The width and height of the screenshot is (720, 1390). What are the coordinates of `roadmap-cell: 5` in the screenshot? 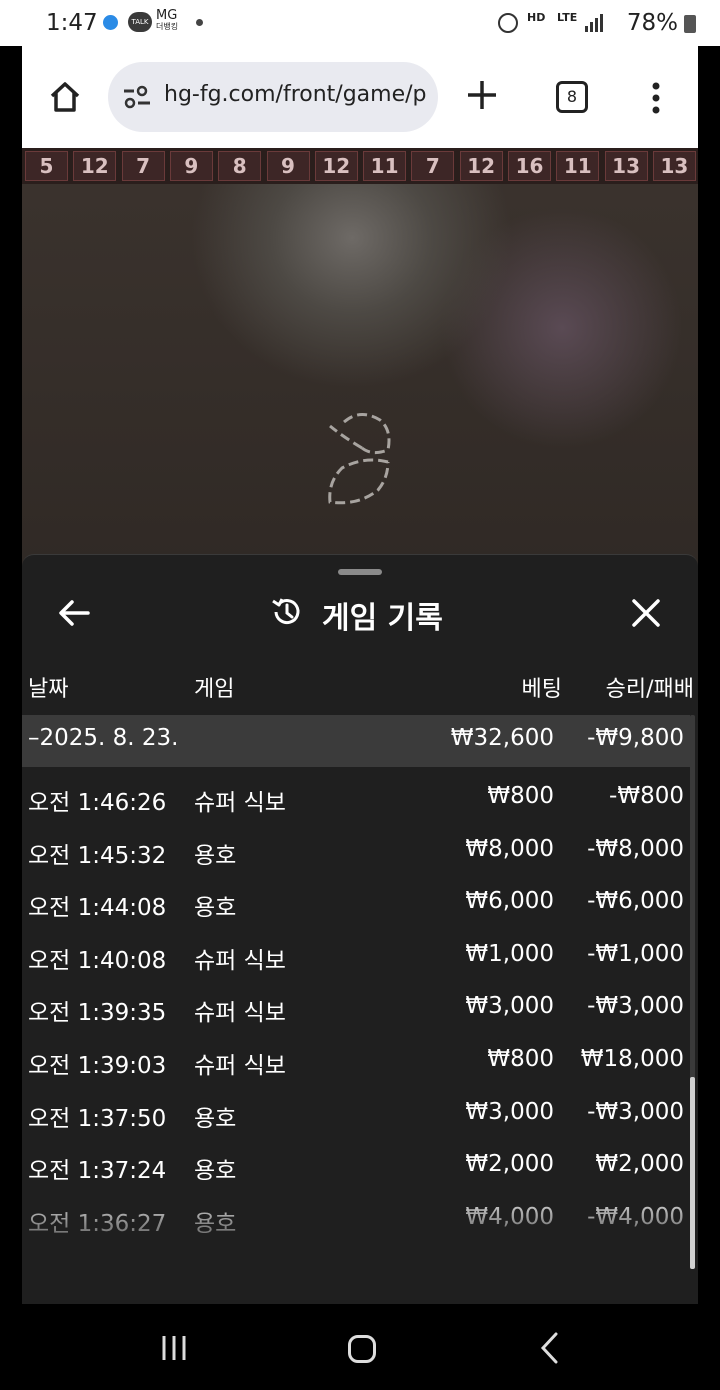 It's located at (46, 166).